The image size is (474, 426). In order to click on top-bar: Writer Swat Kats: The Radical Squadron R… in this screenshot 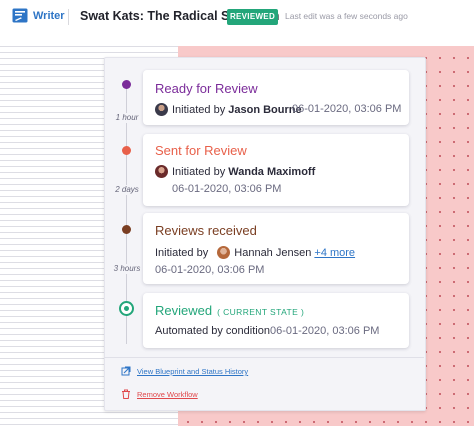, I will do `click(237, 17)`.